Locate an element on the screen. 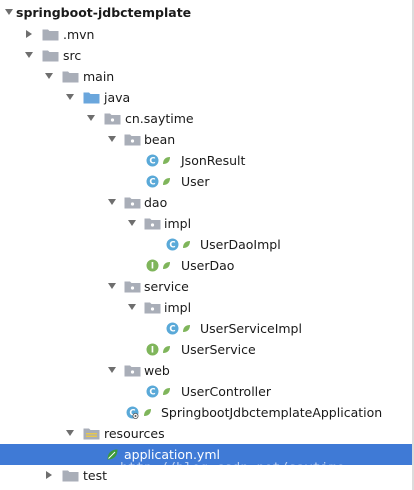 The image size is (414, 490). tree-label: .mvn is located at coordinates (79, 34).